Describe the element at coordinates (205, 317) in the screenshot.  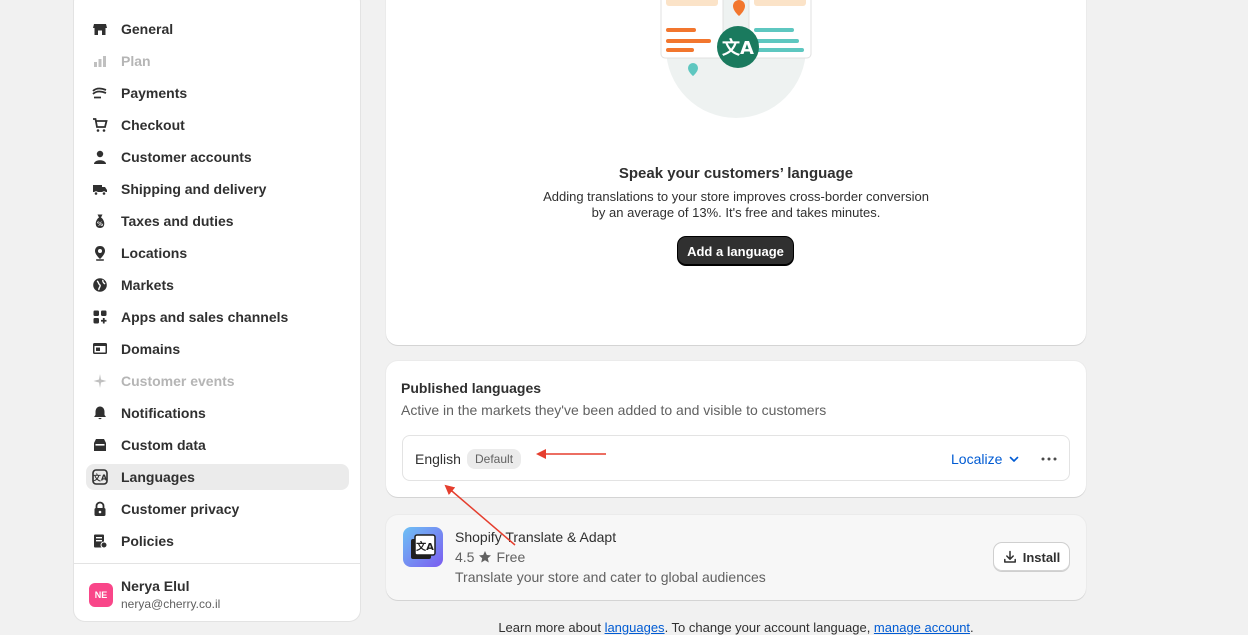
I see `sidebar-item-label: Apps and sales channels` at that location.